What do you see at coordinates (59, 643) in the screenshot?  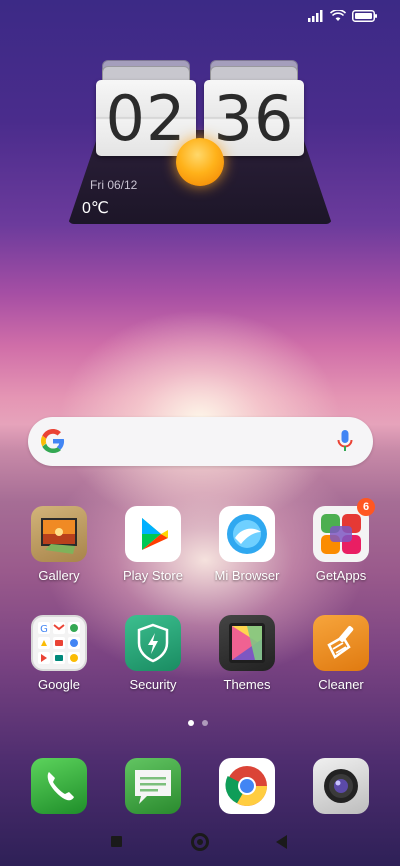 I see `google-folder-icon: G` at bounding box center [59, 643].